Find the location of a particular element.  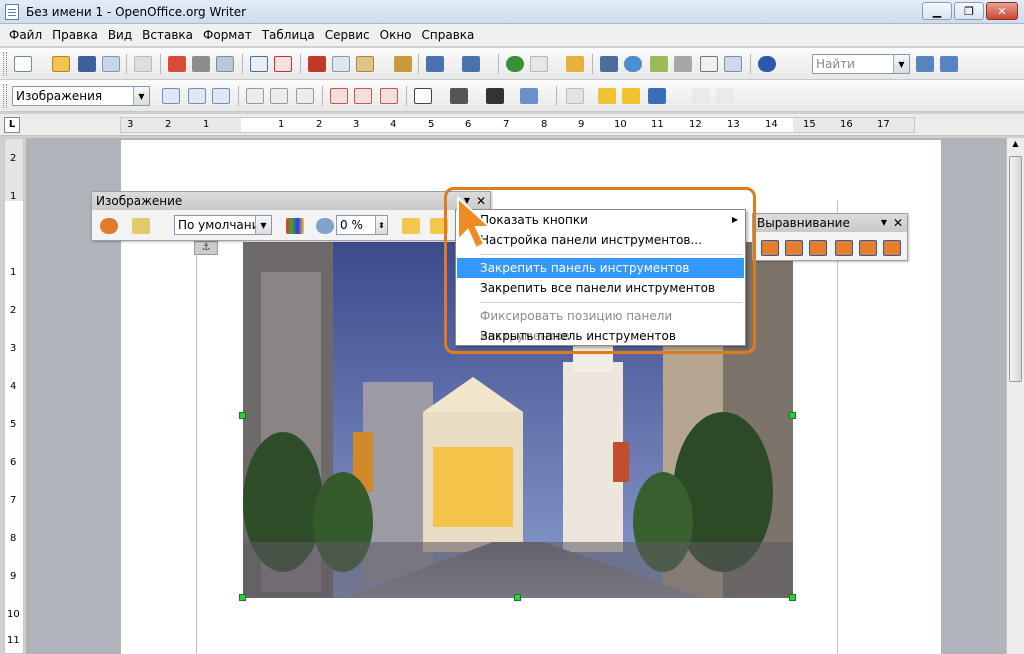

anchor-icon is located at coordinates (657, 96).